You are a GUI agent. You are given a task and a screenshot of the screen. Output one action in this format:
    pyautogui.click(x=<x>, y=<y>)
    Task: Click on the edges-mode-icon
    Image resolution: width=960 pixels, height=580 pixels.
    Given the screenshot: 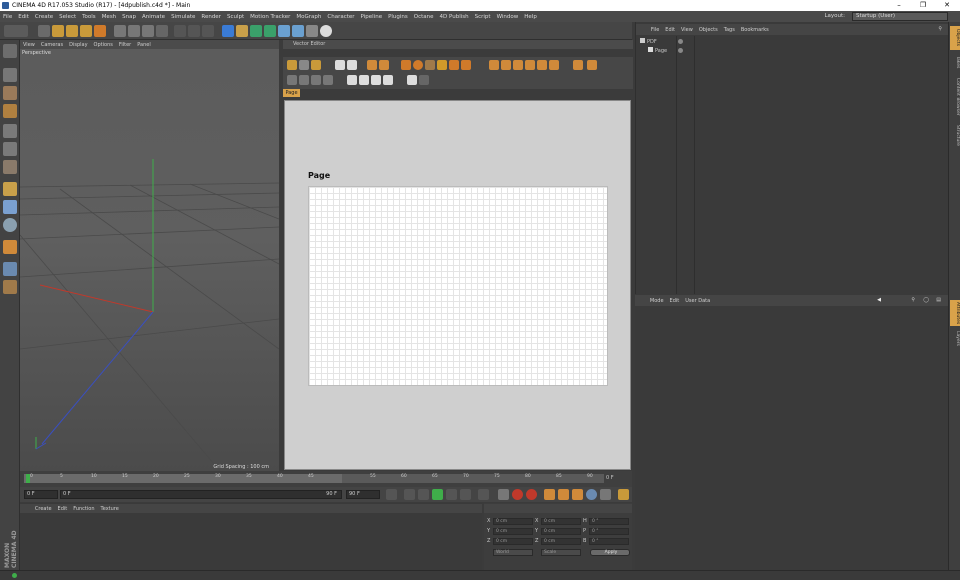 What is the action you would take?
    pyautogui.click(x=10, y=149)
    